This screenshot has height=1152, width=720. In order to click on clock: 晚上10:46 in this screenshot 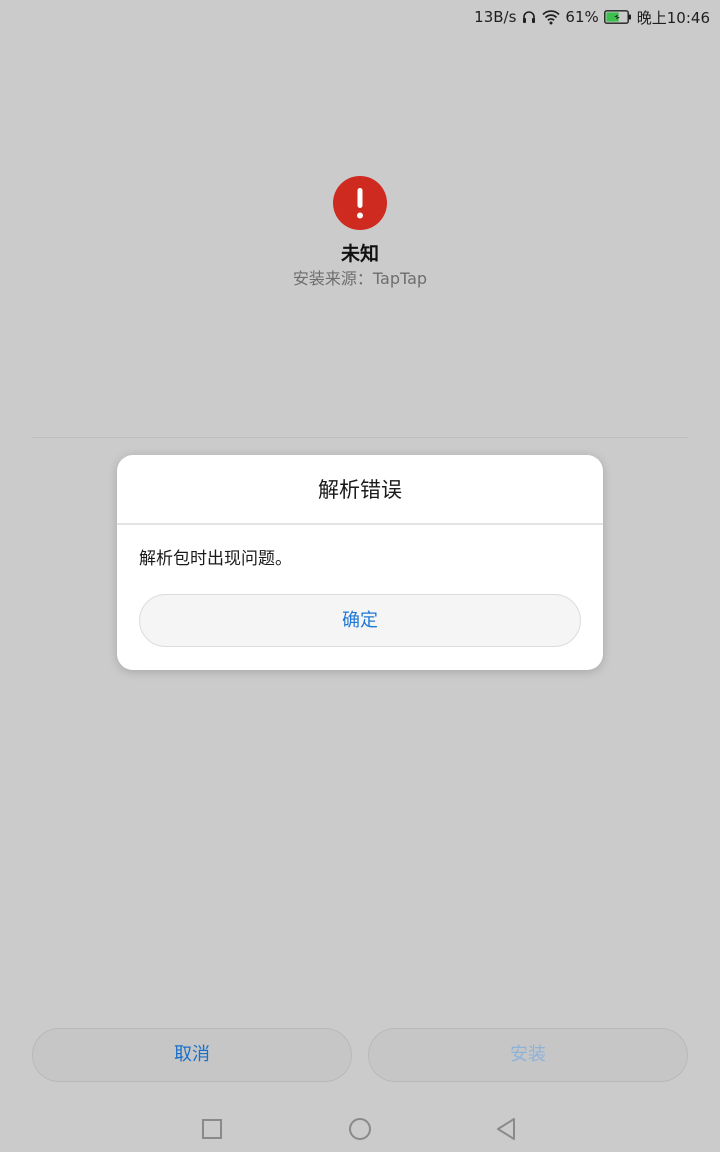, I will do `click(673, 17)`.